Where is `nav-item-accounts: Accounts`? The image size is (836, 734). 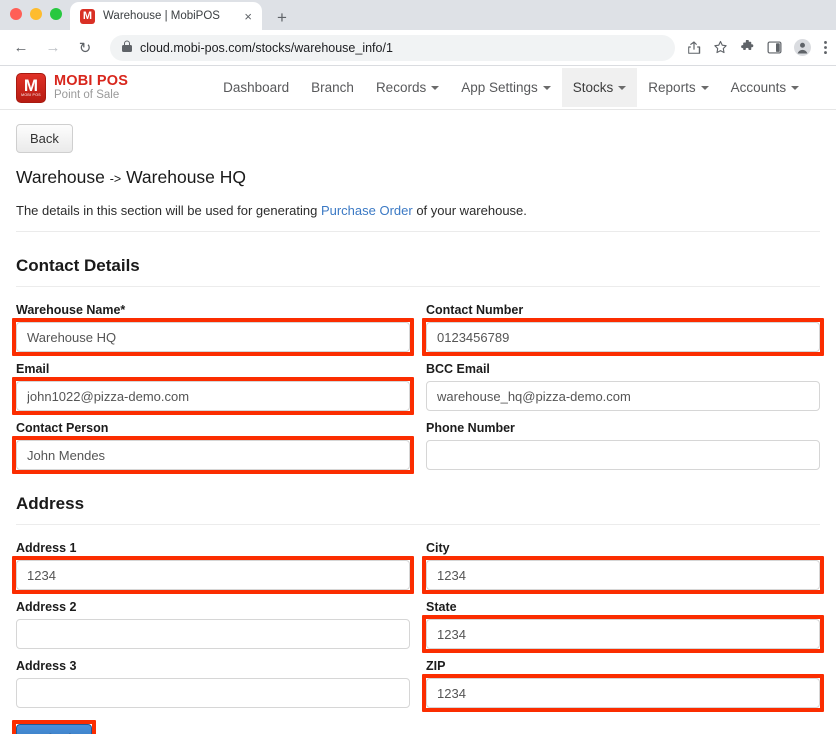
nav-item-accounts: Accounts is located at coordinates (765, 87).